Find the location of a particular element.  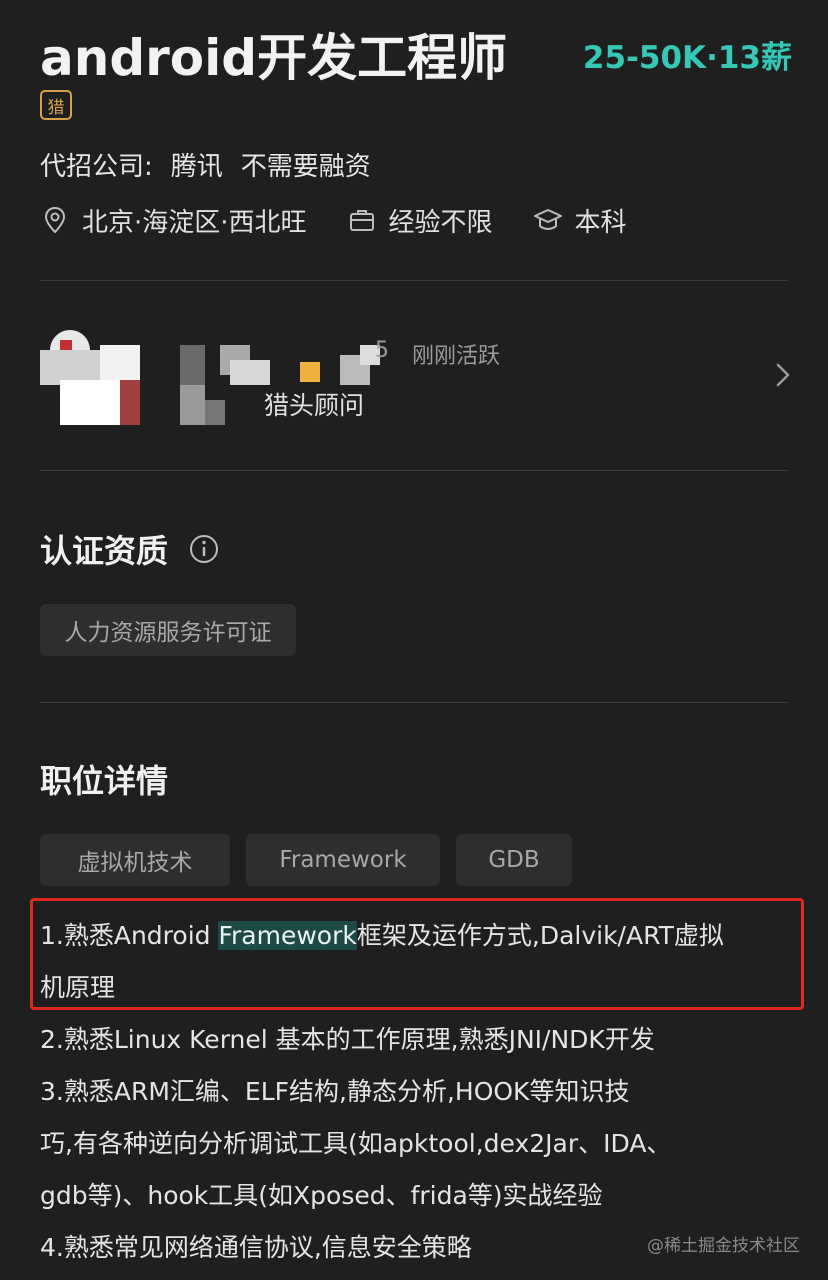

company-row: 代招公司: 腾讯 不需要融资 is located at coordinates (214, 164).